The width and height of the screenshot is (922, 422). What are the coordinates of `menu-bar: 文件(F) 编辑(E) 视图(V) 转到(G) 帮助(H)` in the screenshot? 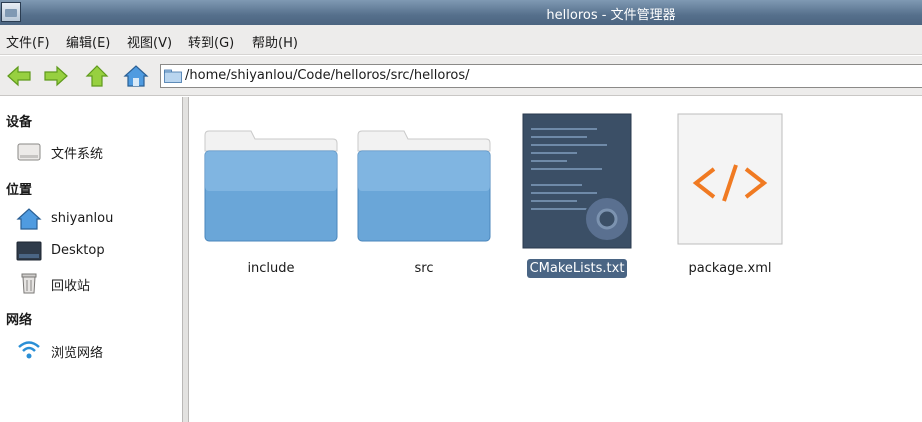 It's located at (461, 40).